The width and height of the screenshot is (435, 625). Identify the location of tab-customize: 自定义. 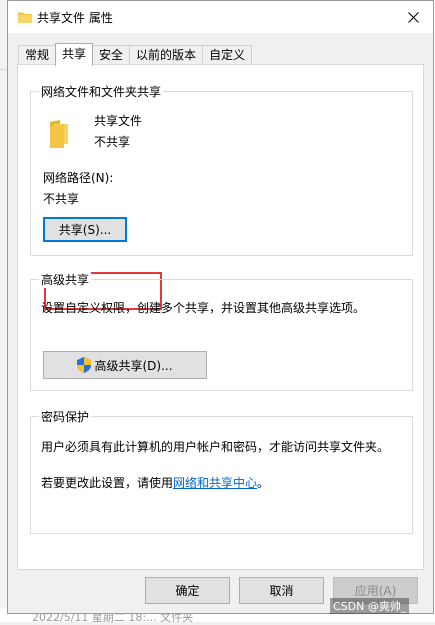
(227, 55).